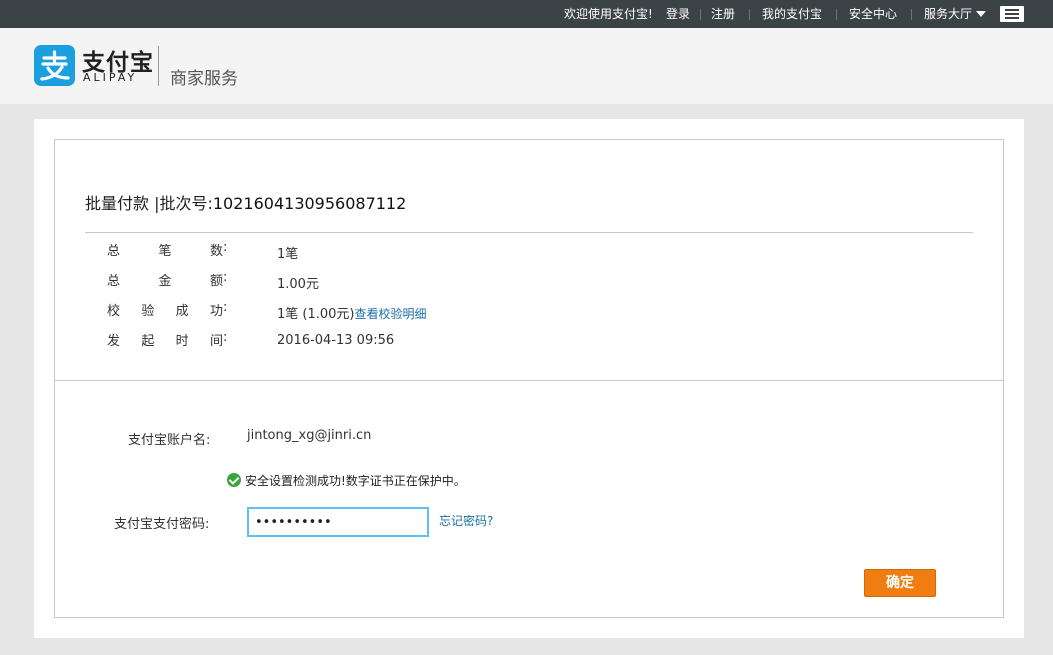 This screenshot has height=655, width=1053. I want to click on forgot-password-link: 忘记密码?, so click(466, 520).